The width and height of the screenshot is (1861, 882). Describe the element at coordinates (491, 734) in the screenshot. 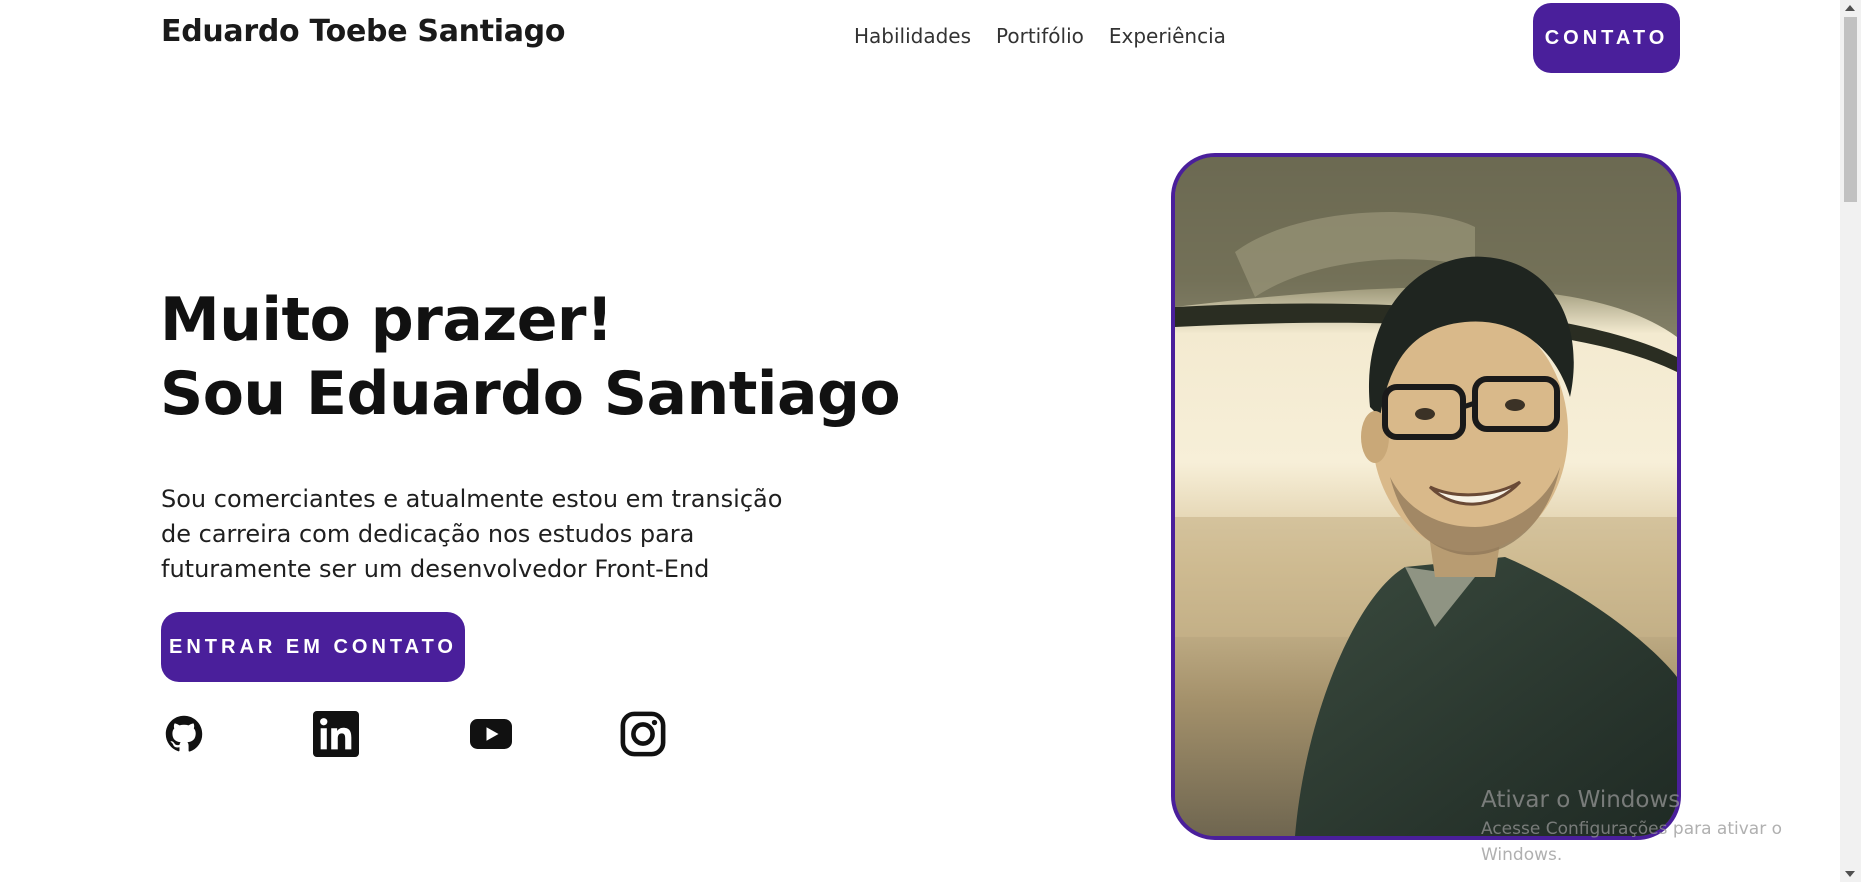

I see `youtube-icon` at that location.